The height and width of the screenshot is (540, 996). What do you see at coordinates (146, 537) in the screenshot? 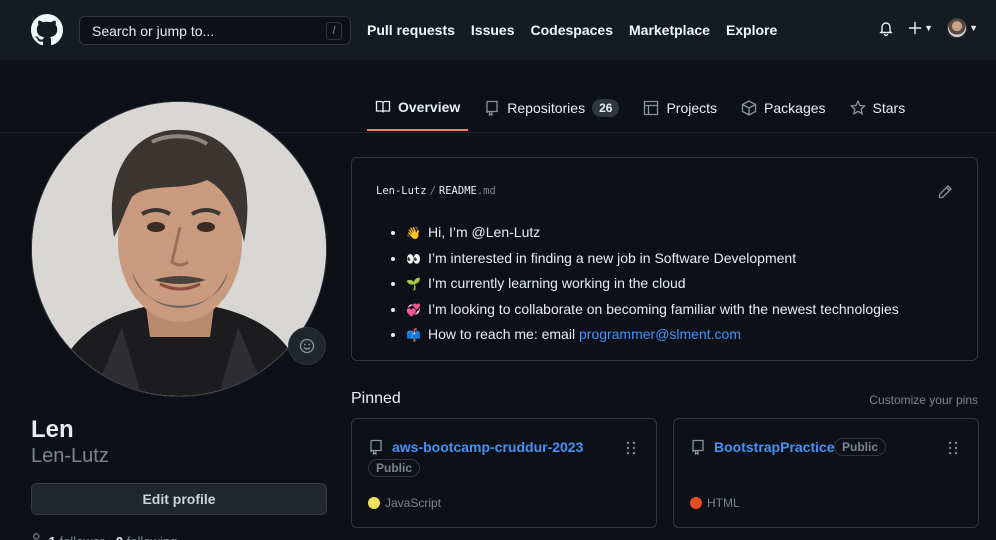
I see `following-link: 0 following` at bounding box center [146, 537].